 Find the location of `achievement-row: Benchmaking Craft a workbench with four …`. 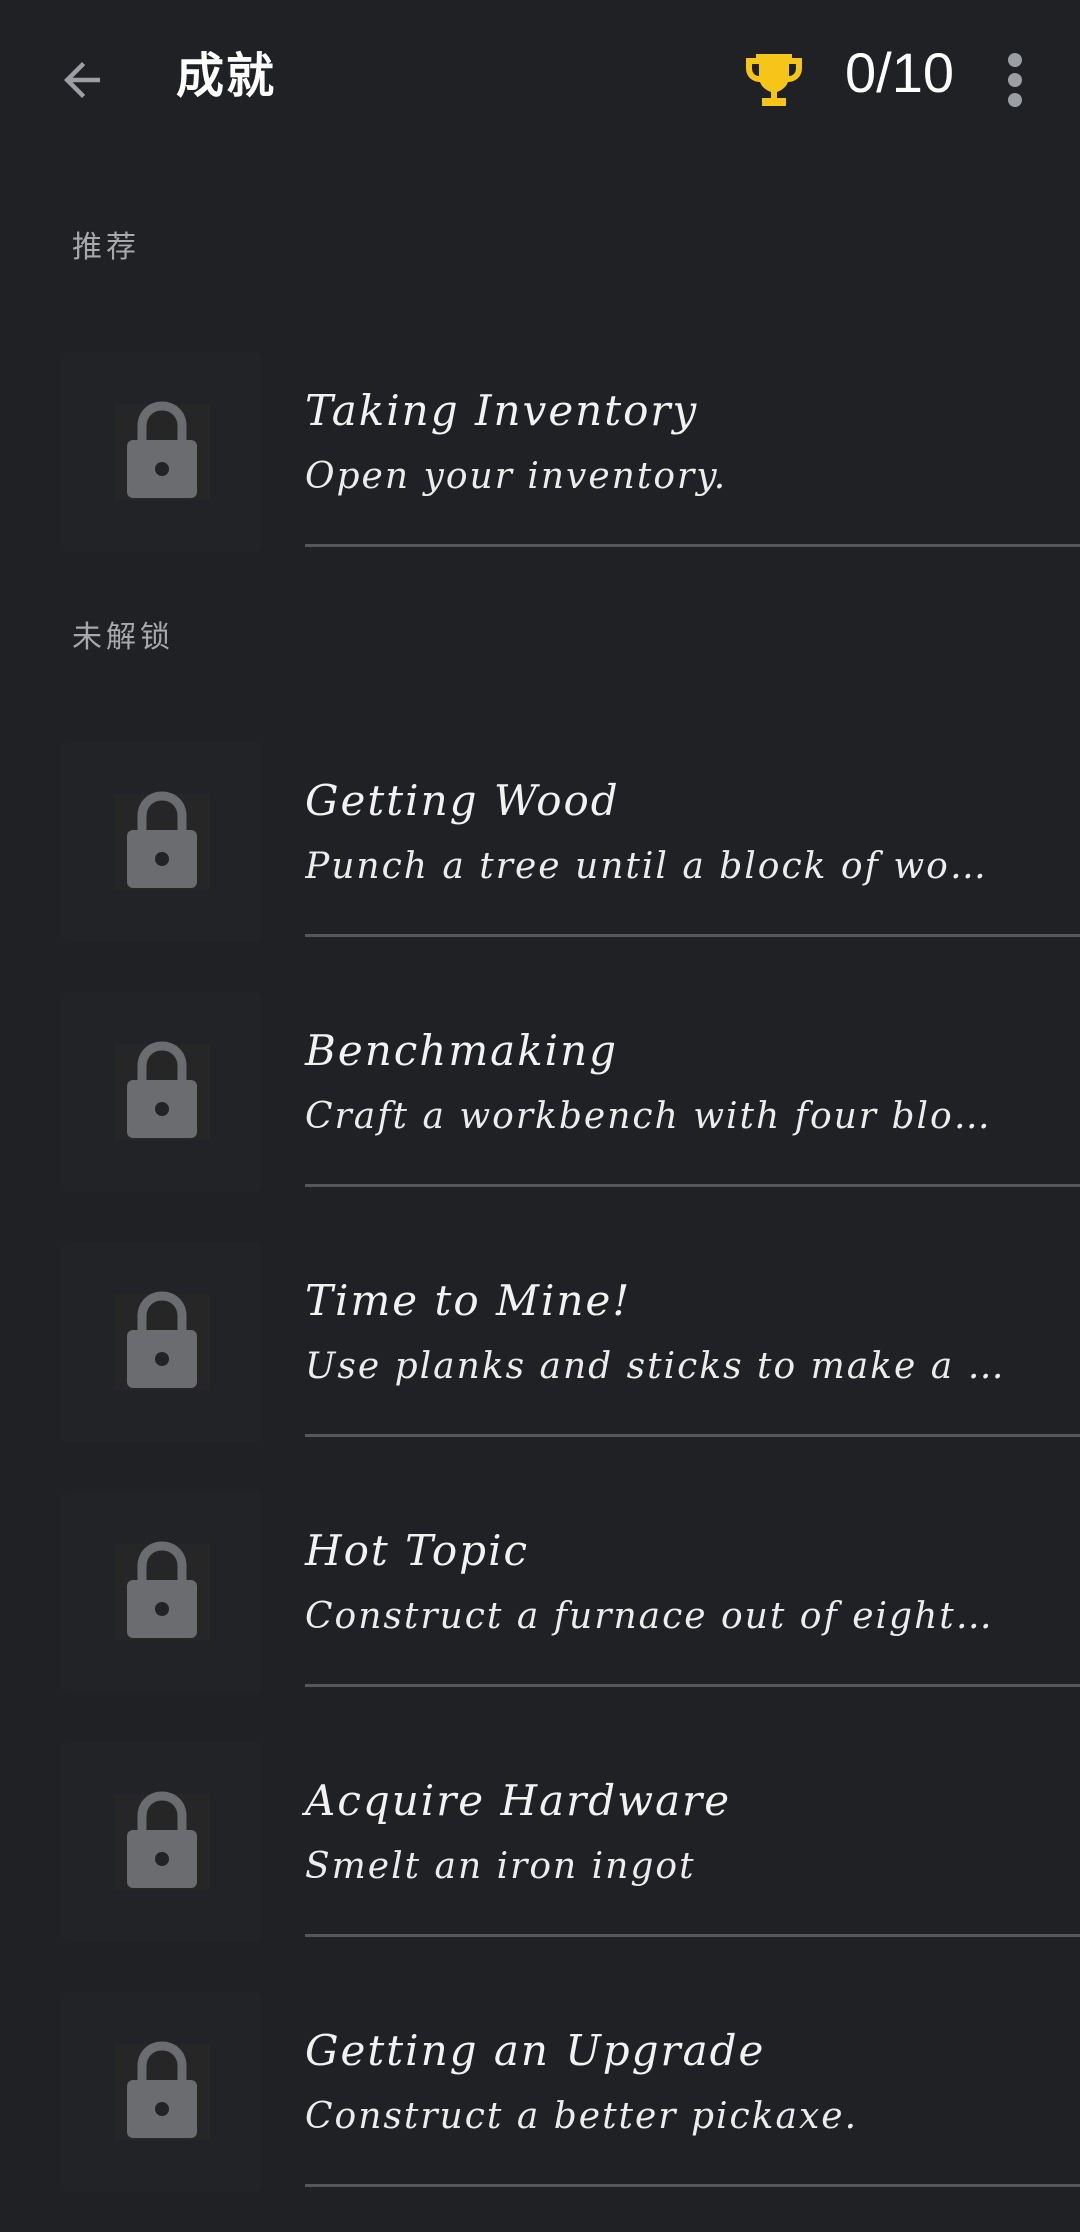

achievement-row: Benchmaking Craft a workbench with four … is located at coordinates (540, 1107).